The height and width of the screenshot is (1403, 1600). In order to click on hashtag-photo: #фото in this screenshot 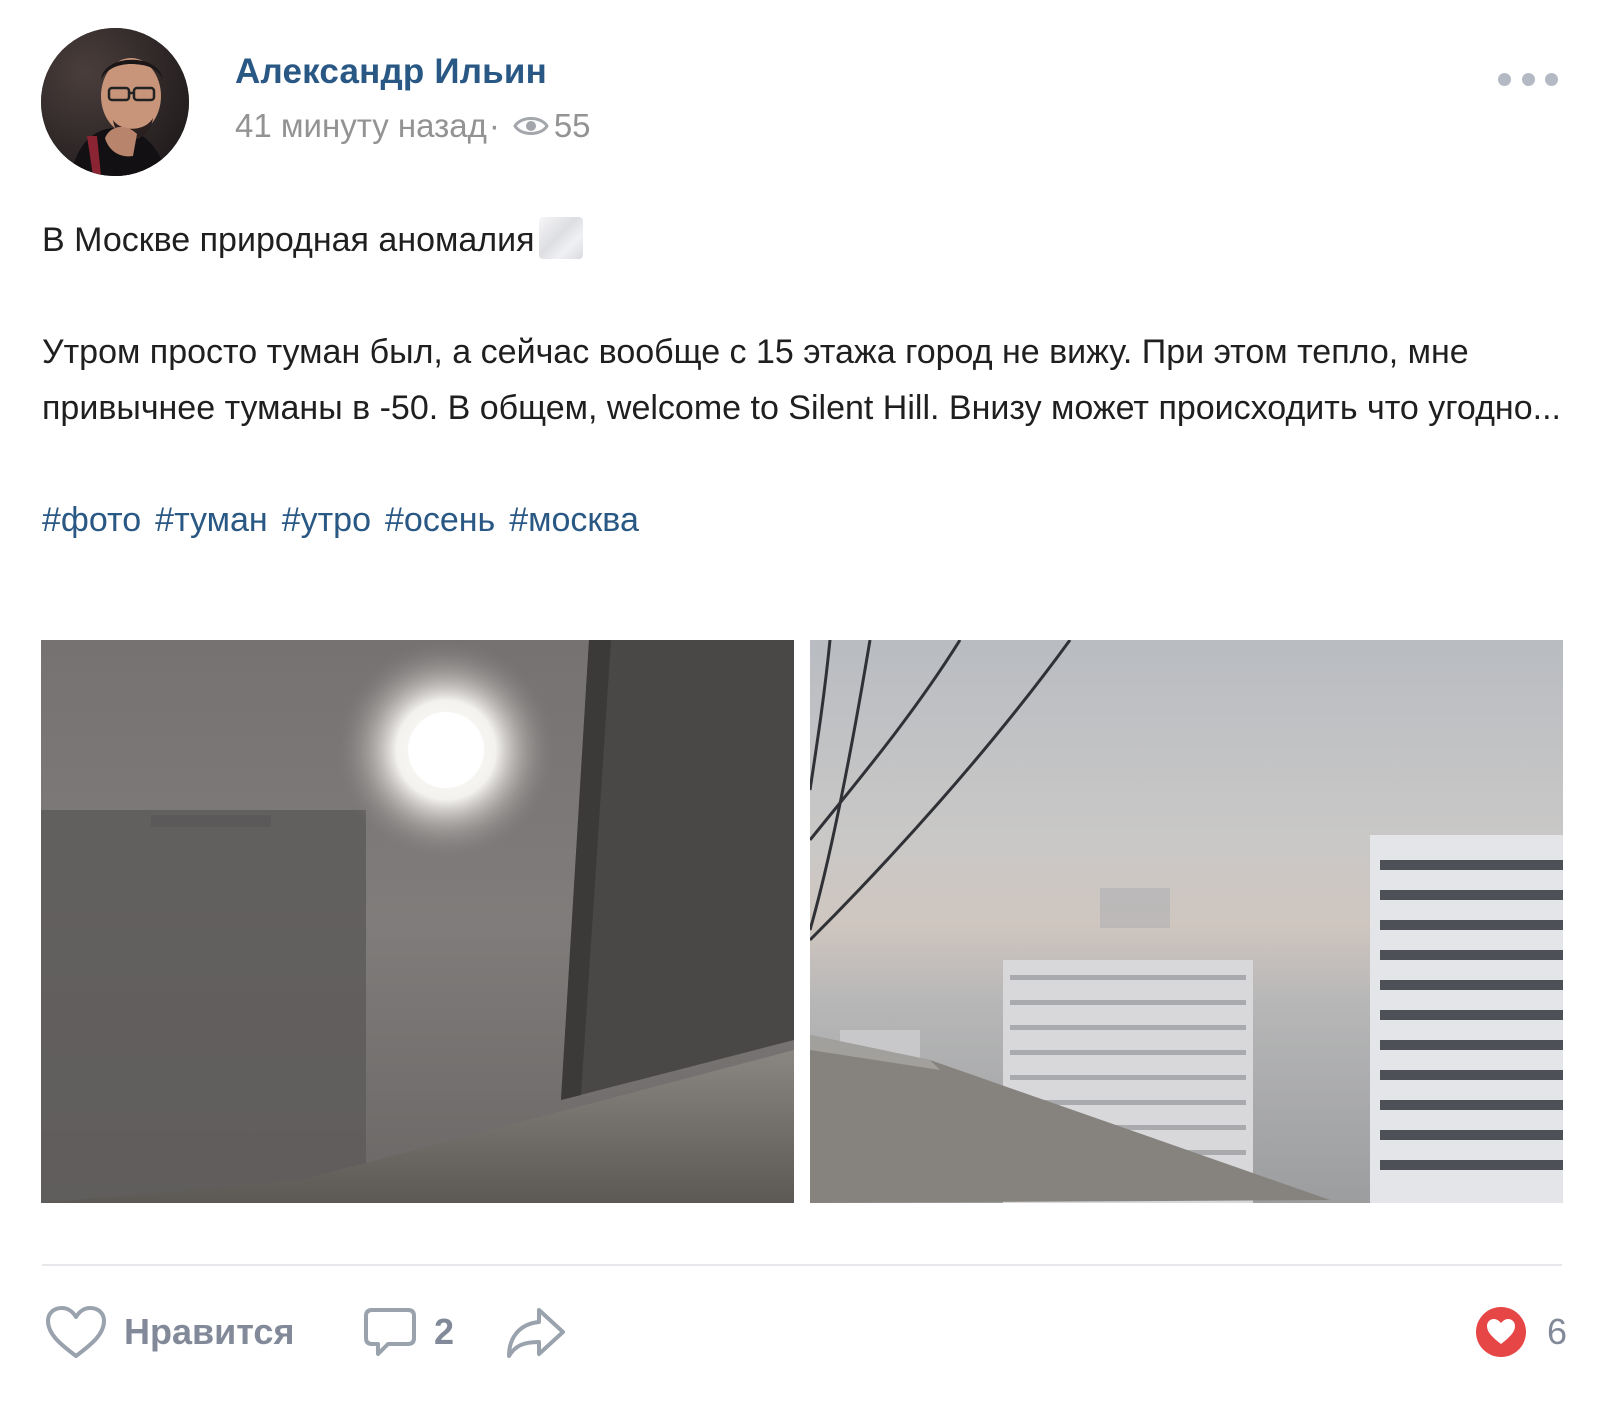, I will do `click(91, 520)`.